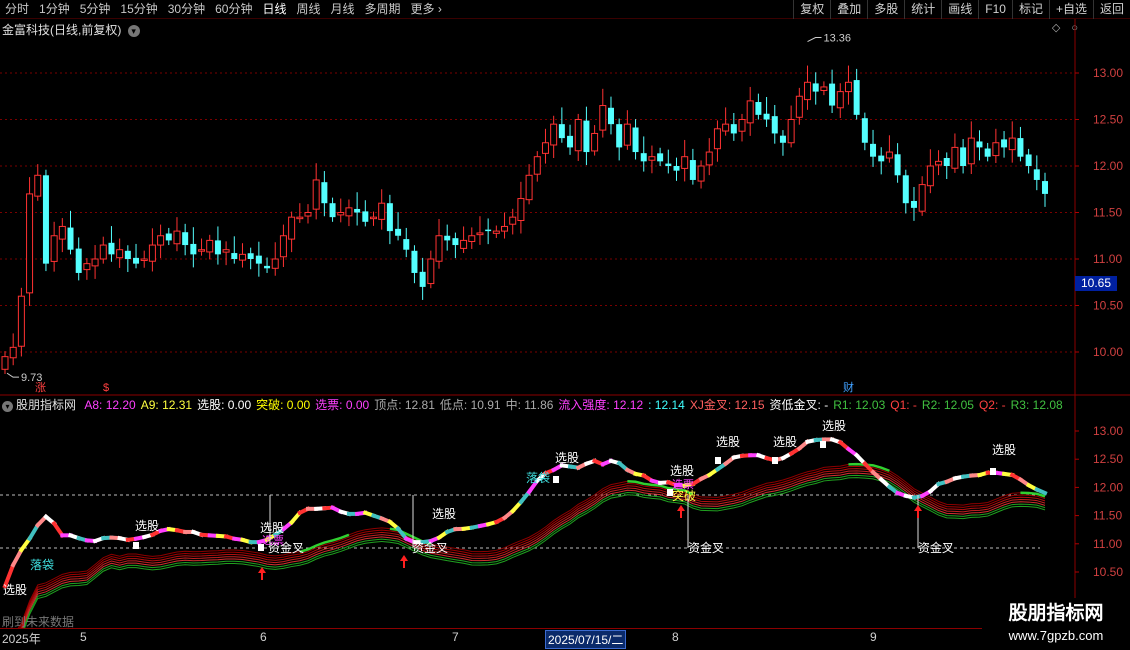 The width and height of the screenshot is (1130, 650). Describe the element at coordinates (46, 405) in the screenshot. I see `indicator-name: 股朋指标网` at that location.